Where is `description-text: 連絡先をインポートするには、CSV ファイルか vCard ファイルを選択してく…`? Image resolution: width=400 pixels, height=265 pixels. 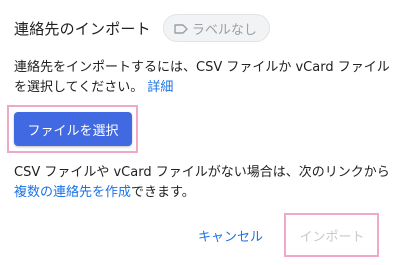 description-text: 連絡先をインポートするには、CSV ファイルか vCard ファイルを選択してく… is located at coordinates (202, 77).